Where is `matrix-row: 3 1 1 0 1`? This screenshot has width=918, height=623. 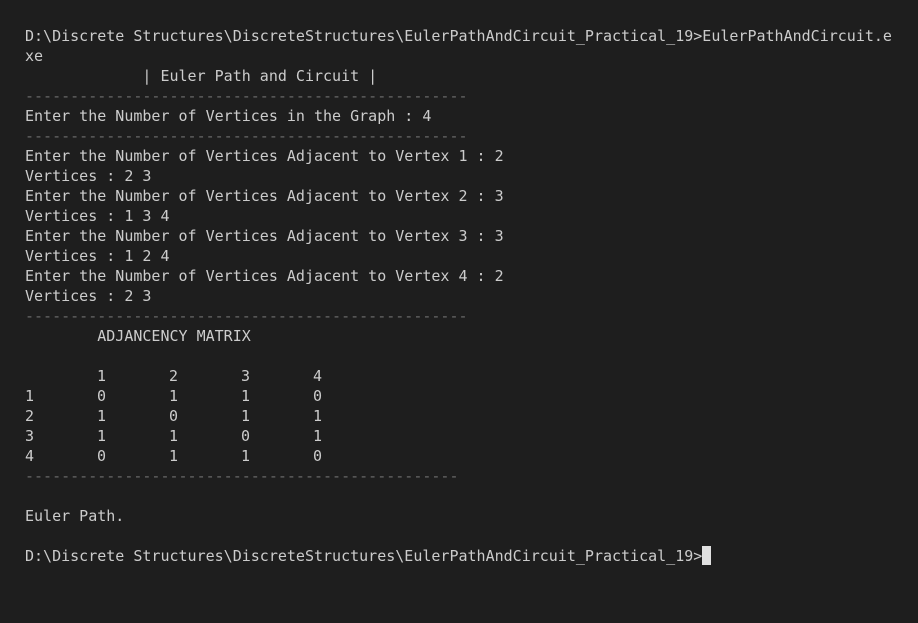
matrix-row: 3 1 1 0 1 is located at coordinates (471, 436).